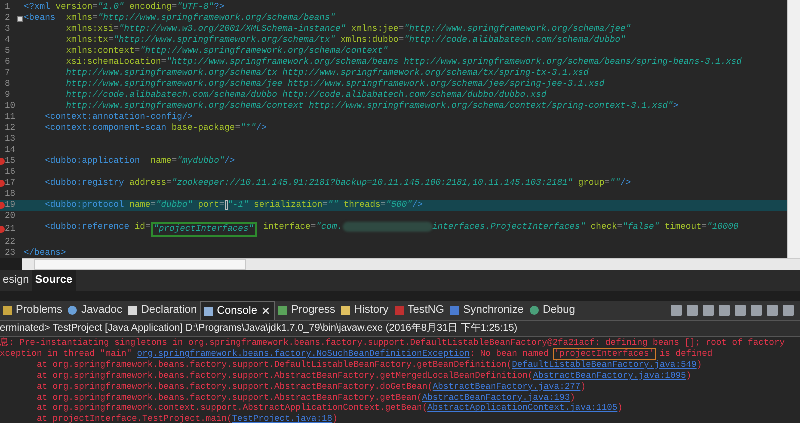 This screenshot has height=423, width=800. Describe the element at coordinates (620, 408) in the screenshot. I see `console-text: )` at that location.